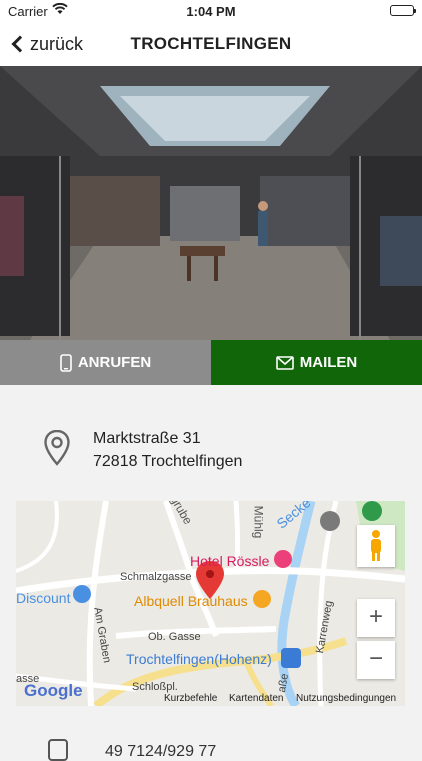 This screenshot has height=761, width=422. What do you see at coordinates (199, 659) in the screenshot?
I see `map-label-station: Trochtelfingen(Hohenz)` at bounding box center [199, 659].